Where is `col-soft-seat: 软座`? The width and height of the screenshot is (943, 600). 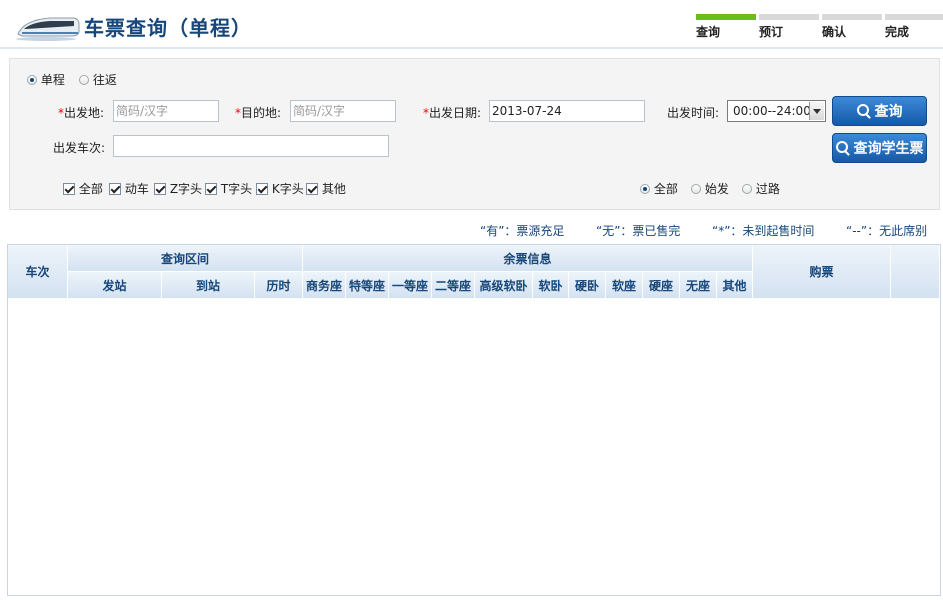
col-soft-seat: 软座 is located at coordinates (624, 285).